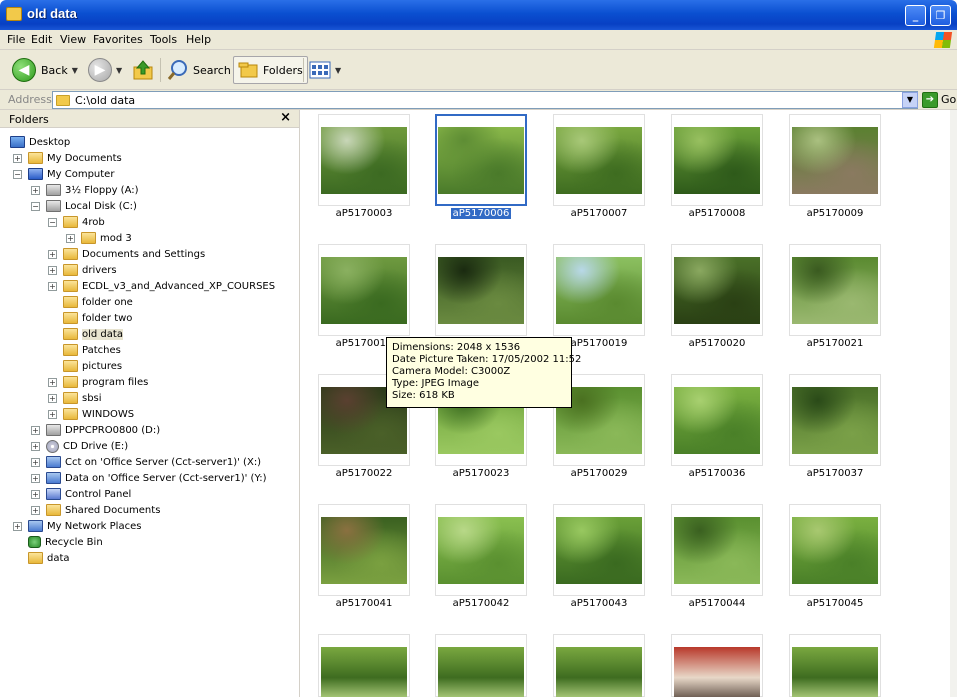 The width and height of the screenshot is (957, 697). What do you see at coordinates (97, 318) in the screenshot?
I see `tree-item: folder two` at bounding box center [97, 318].